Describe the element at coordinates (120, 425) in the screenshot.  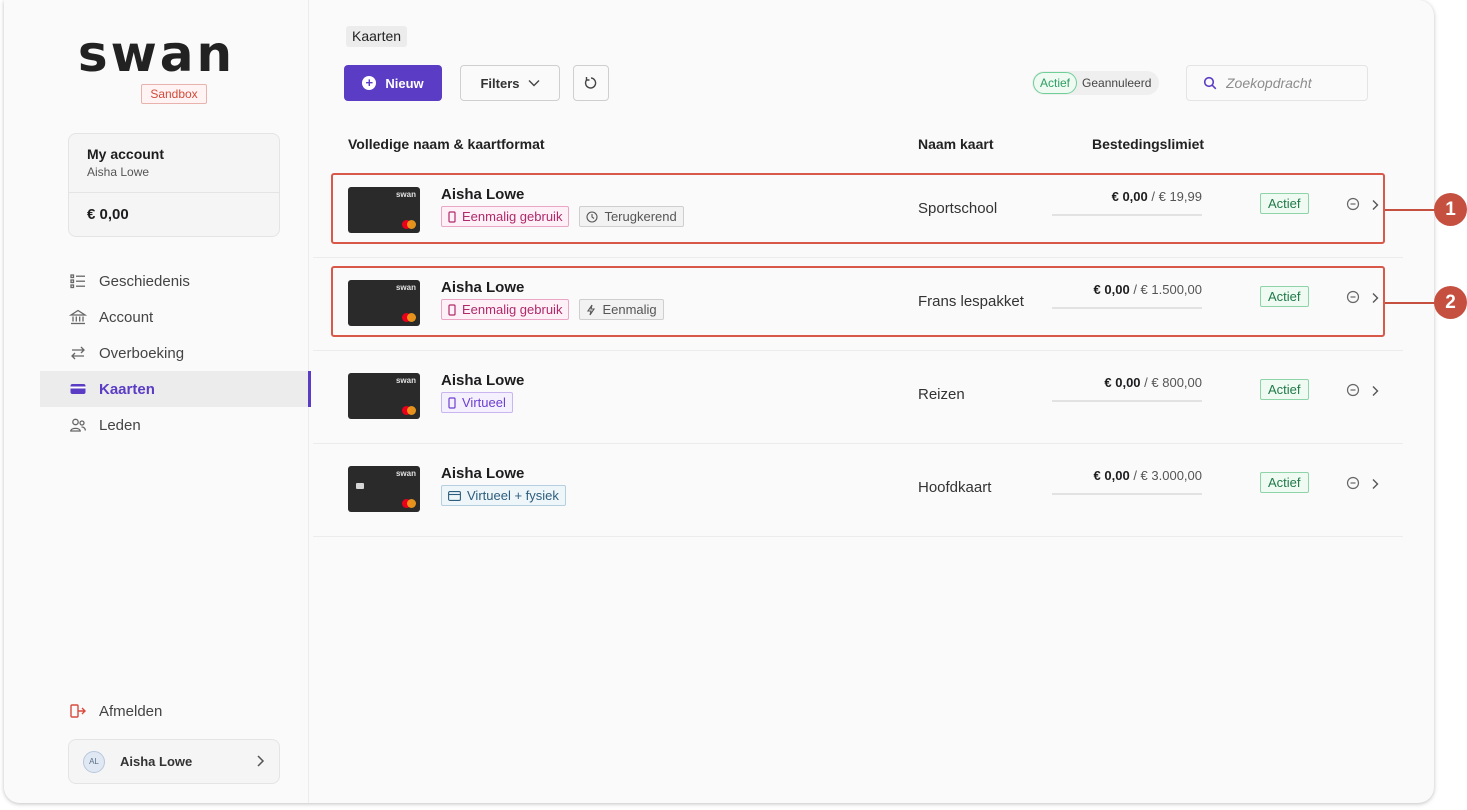
I see `sidebar-item-label: Leden` at that location.